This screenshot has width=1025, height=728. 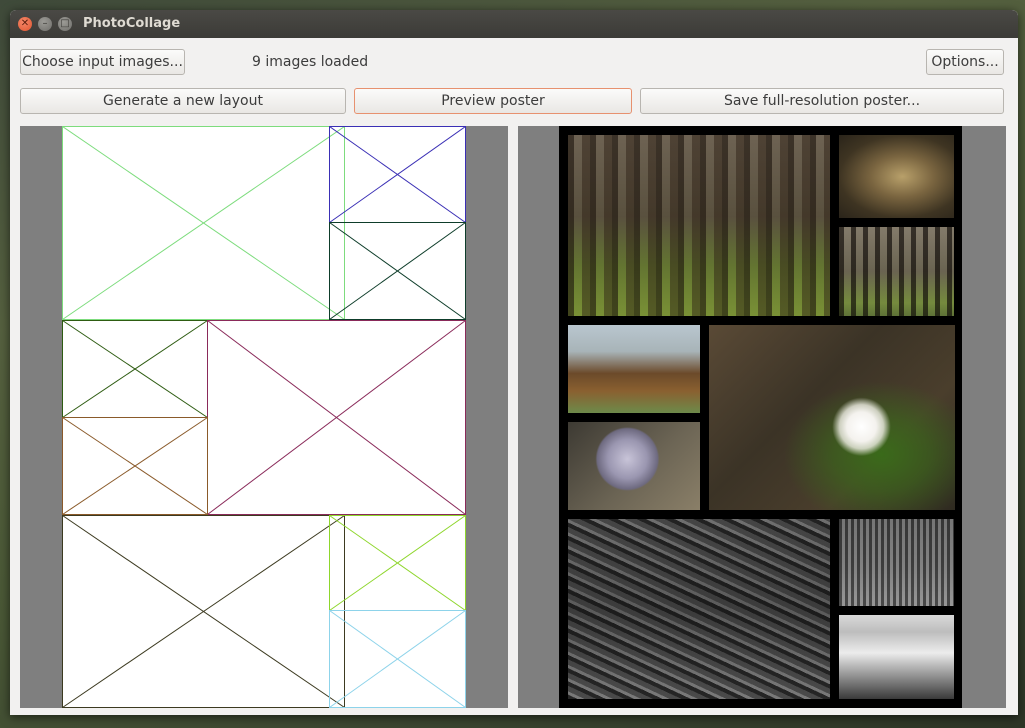 What do you see at coordinates (65, 24) in the screenshot?
I see `maximize-icon: □` at bounding box center [65, 24].